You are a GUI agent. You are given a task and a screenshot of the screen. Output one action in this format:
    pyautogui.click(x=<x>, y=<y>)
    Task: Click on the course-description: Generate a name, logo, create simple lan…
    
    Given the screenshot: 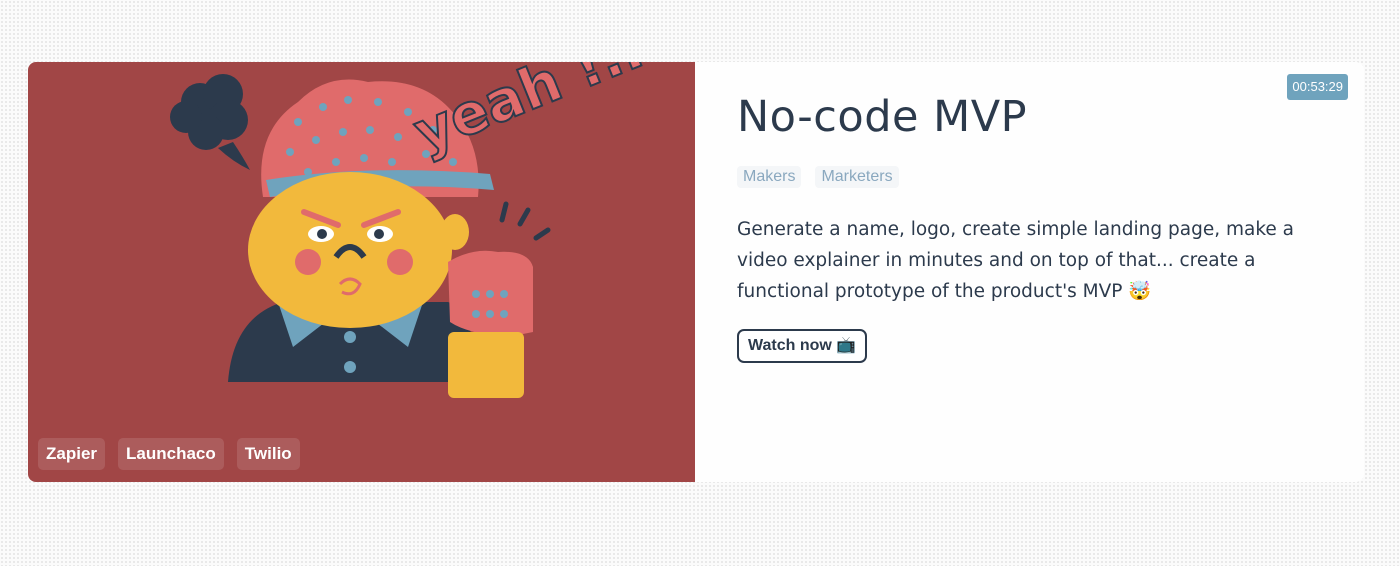 What is the action you would take?
    pyautogui.click(x=1015, y=260)
    